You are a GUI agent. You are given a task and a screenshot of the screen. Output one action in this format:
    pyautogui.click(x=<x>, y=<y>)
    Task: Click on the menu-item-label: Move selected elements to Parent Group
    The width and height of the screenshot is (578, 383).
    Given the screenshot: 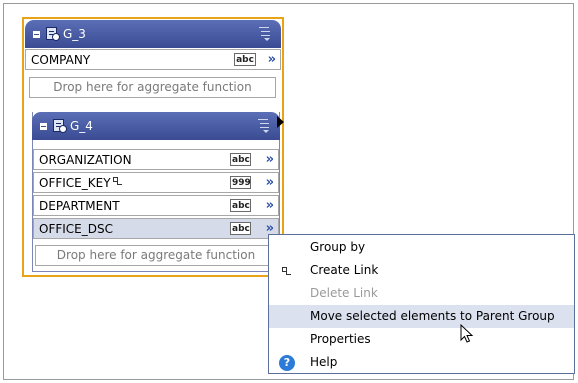 What is the action you would take?
    pyautogui.click(x=432, y=316)
    